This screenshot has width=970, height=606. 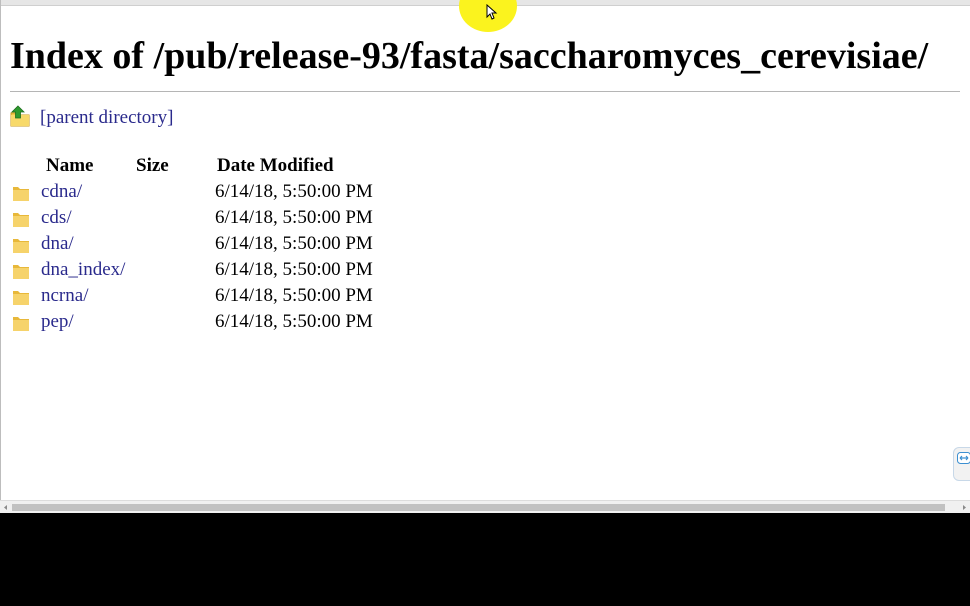 I want to click on expand-arrows-icon, so click(x=963, y=458).